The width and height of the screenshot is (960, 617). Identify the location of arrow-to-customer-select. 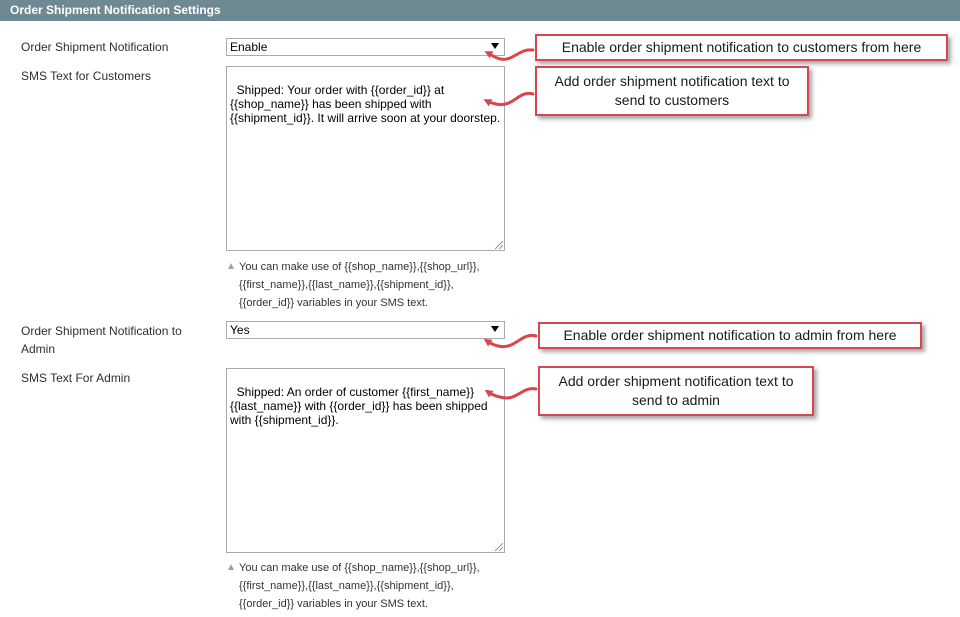
(509, 54).